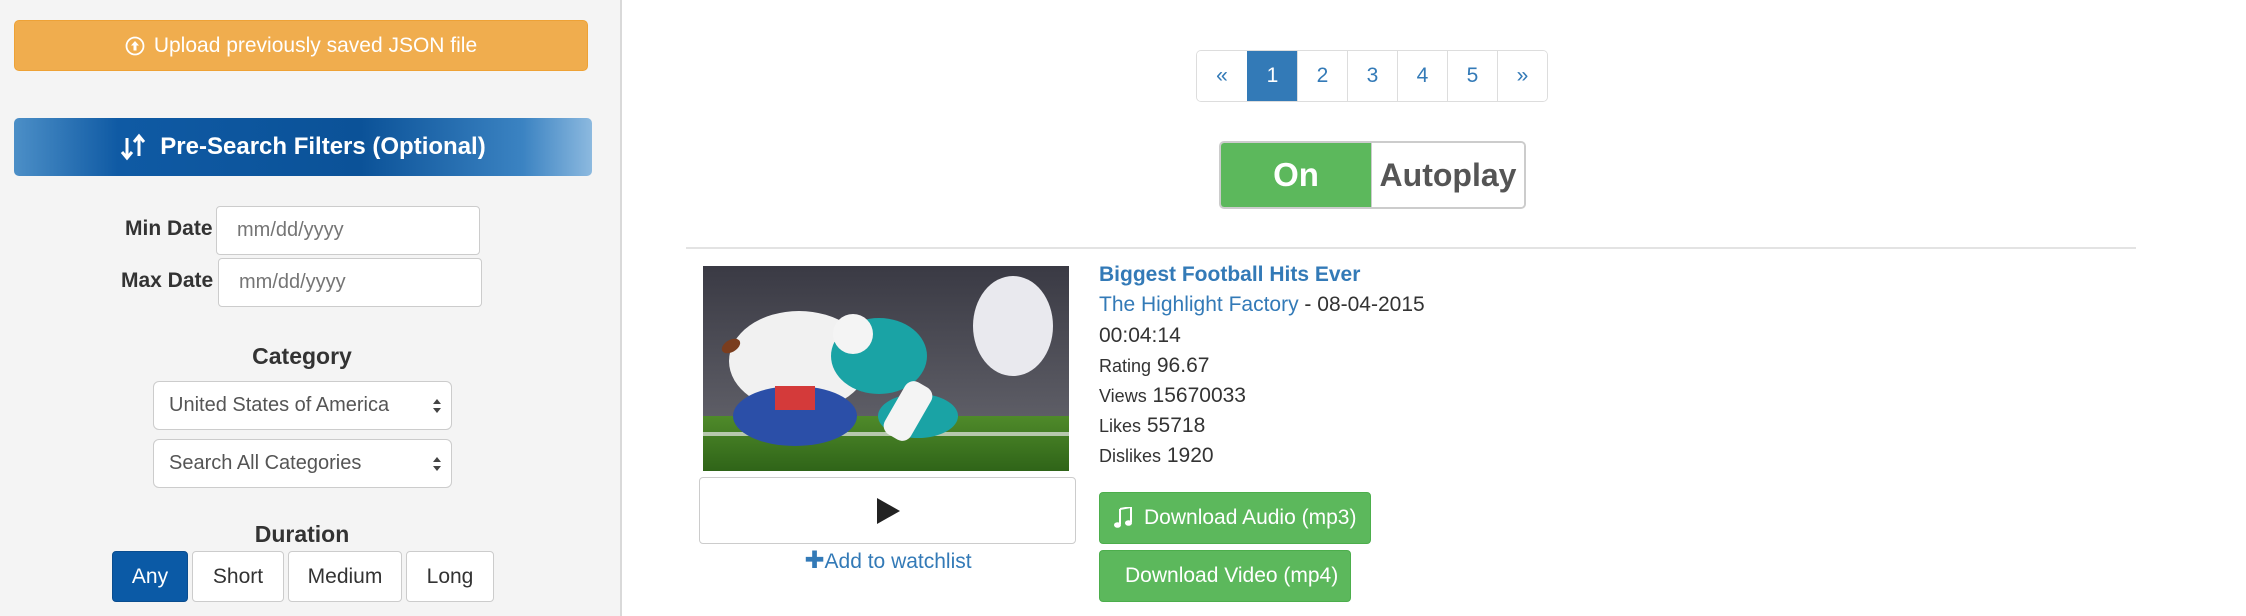 The height and width of the screenshot is (616, 2246). I want to click on region-select: United States of America, so click(302, 405).